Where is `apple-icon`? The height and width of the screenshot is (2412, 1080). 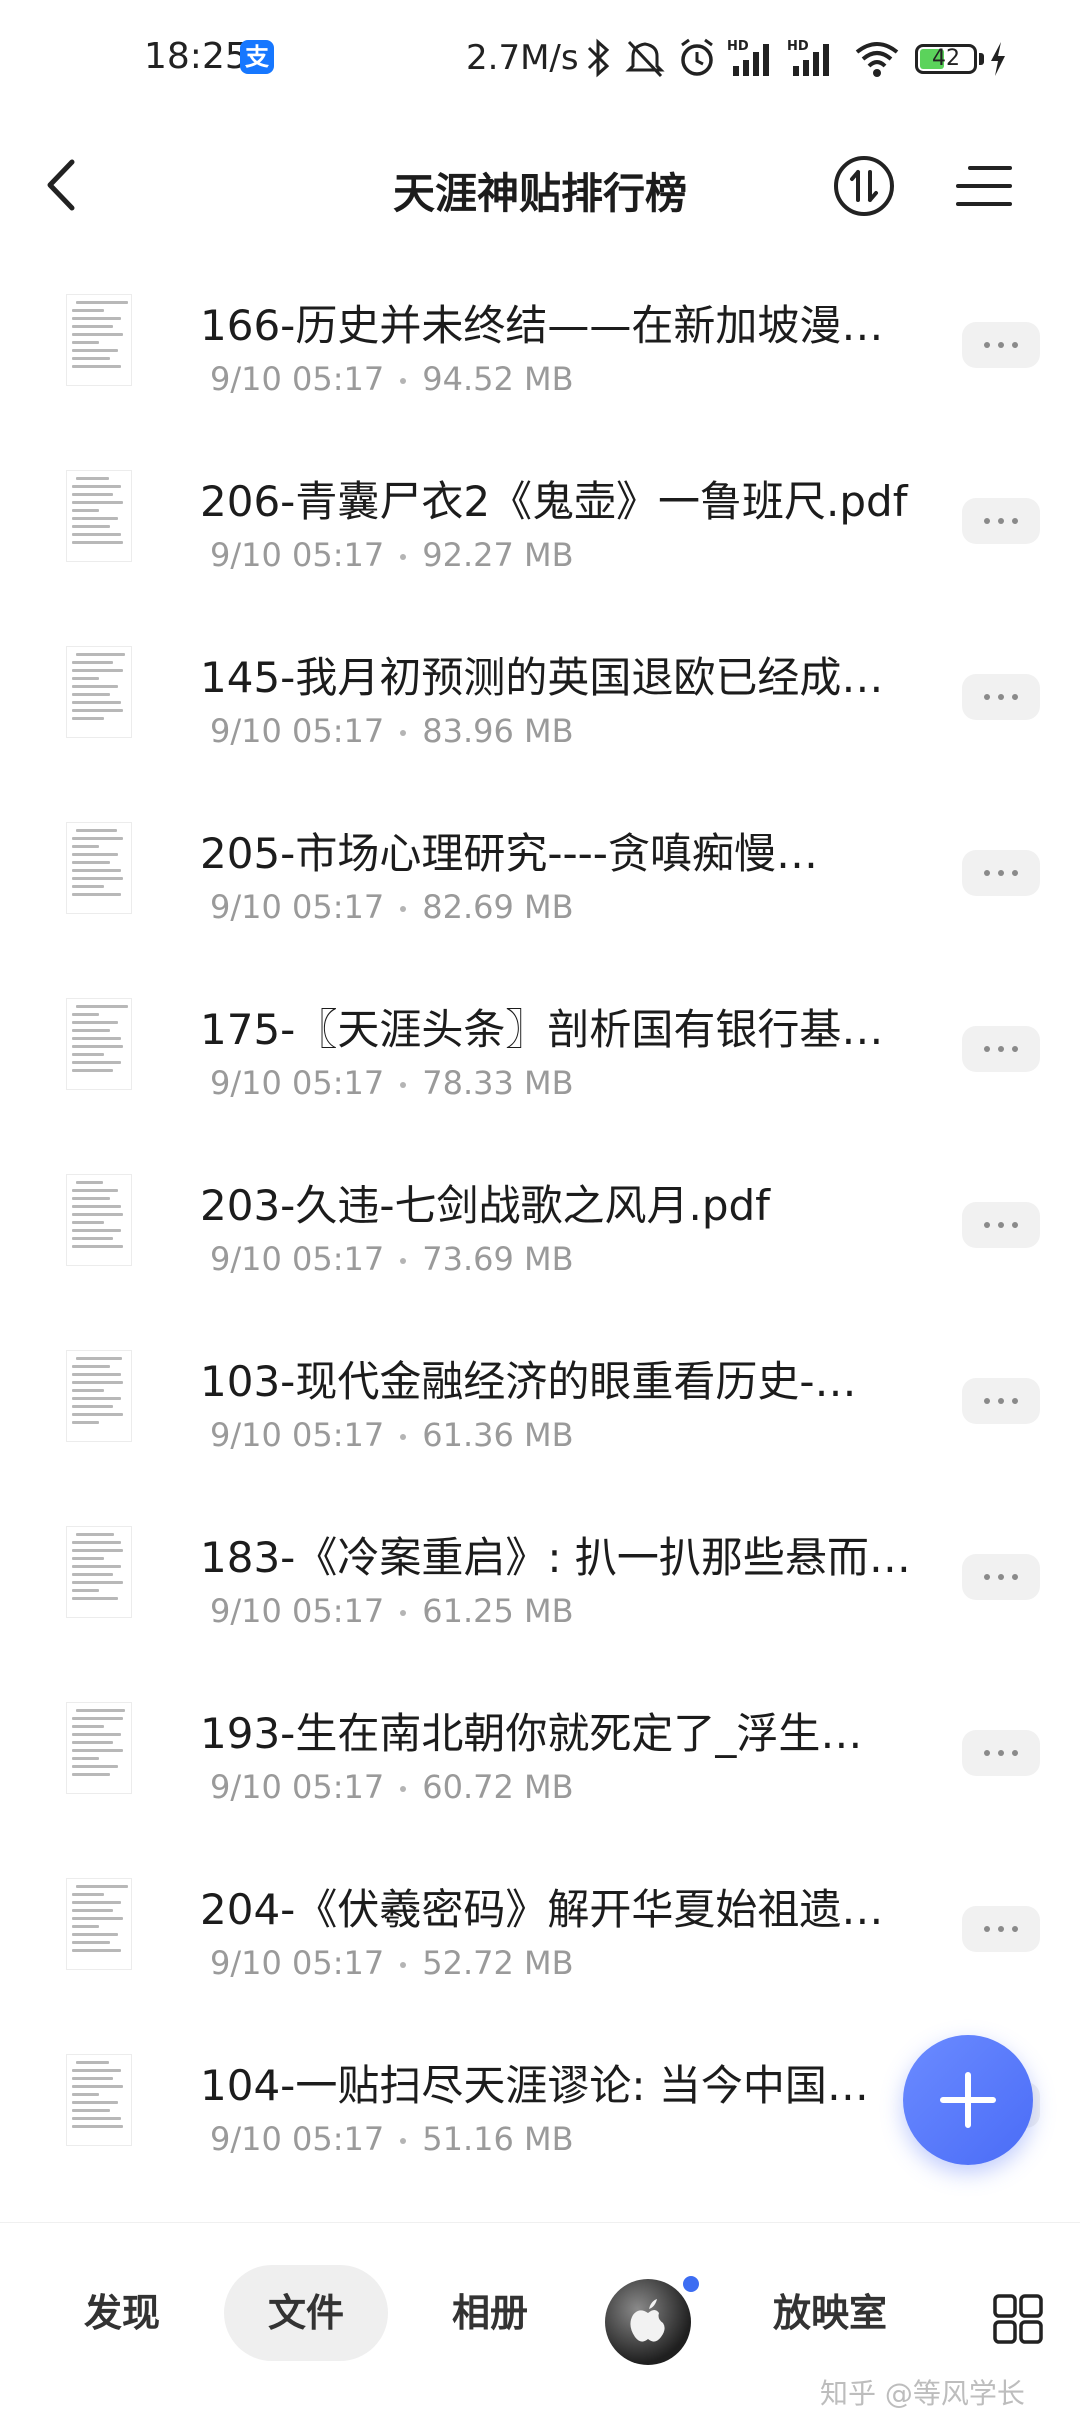
apple-icon is located at coordinates (647, 2320).